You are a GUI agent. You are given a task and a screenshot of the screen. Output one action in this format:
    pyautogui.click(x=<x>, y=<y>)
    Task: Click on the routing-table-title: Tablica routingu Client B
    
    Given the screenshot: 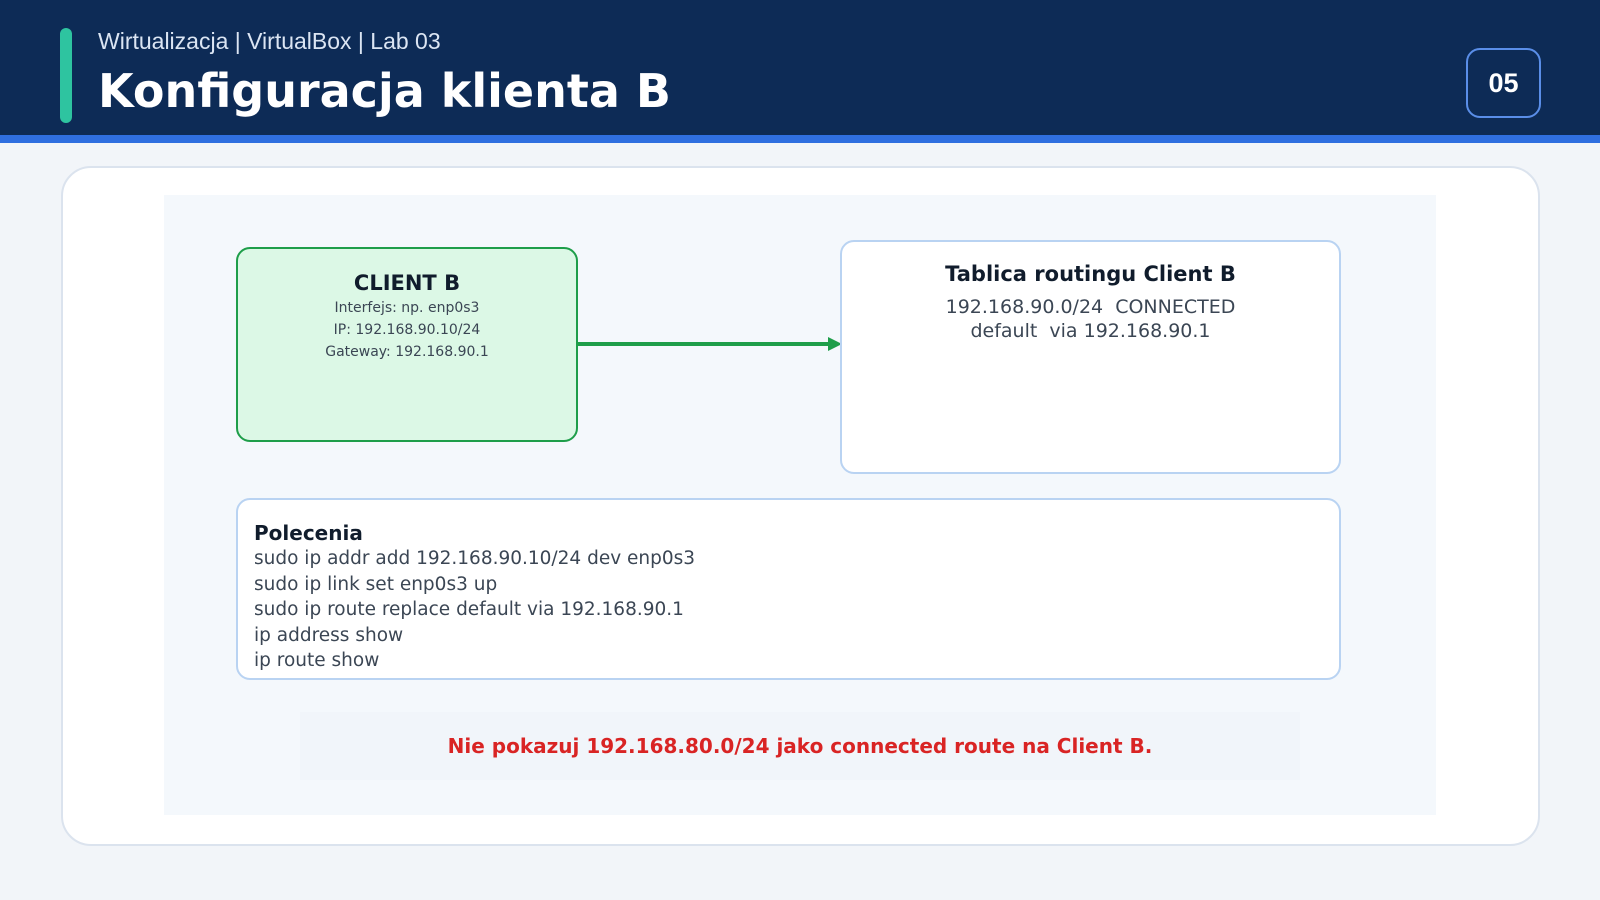 What is the action you would take?
    pyautogui.click(x=1090, y=274)
    